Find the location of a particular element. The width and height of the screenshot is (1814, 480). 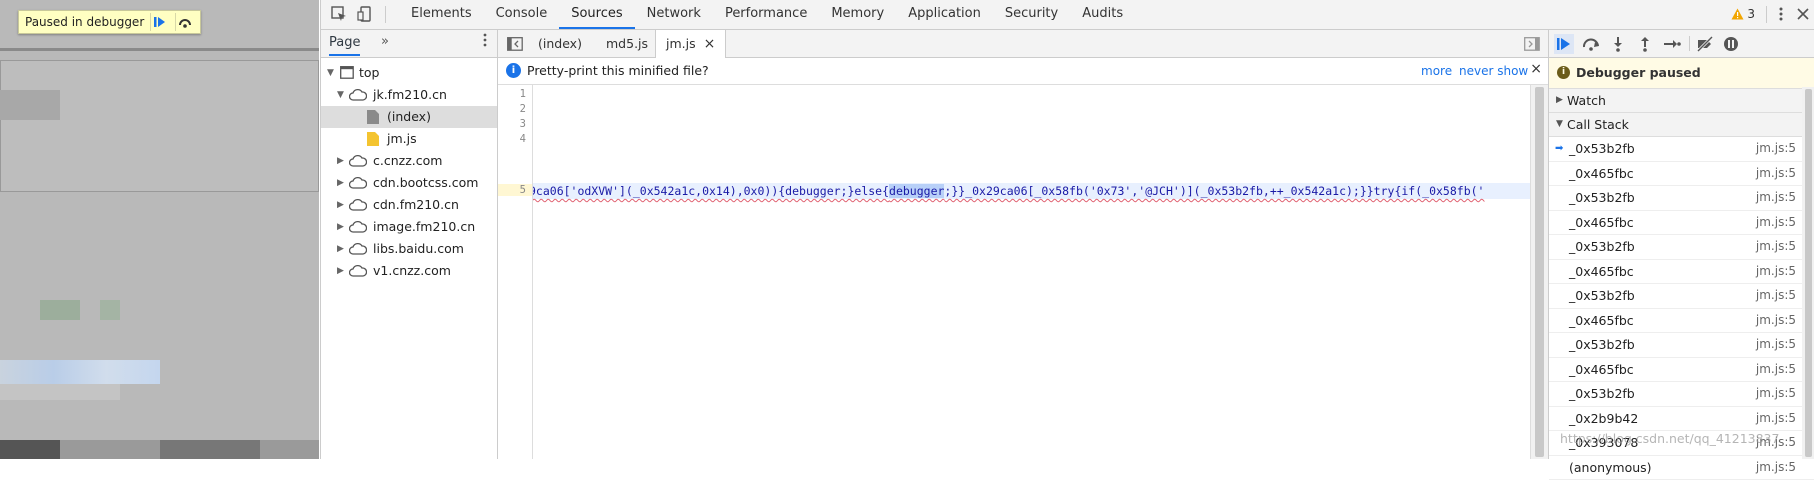

device-toolbar-icon is located at coordinates (365, 14).